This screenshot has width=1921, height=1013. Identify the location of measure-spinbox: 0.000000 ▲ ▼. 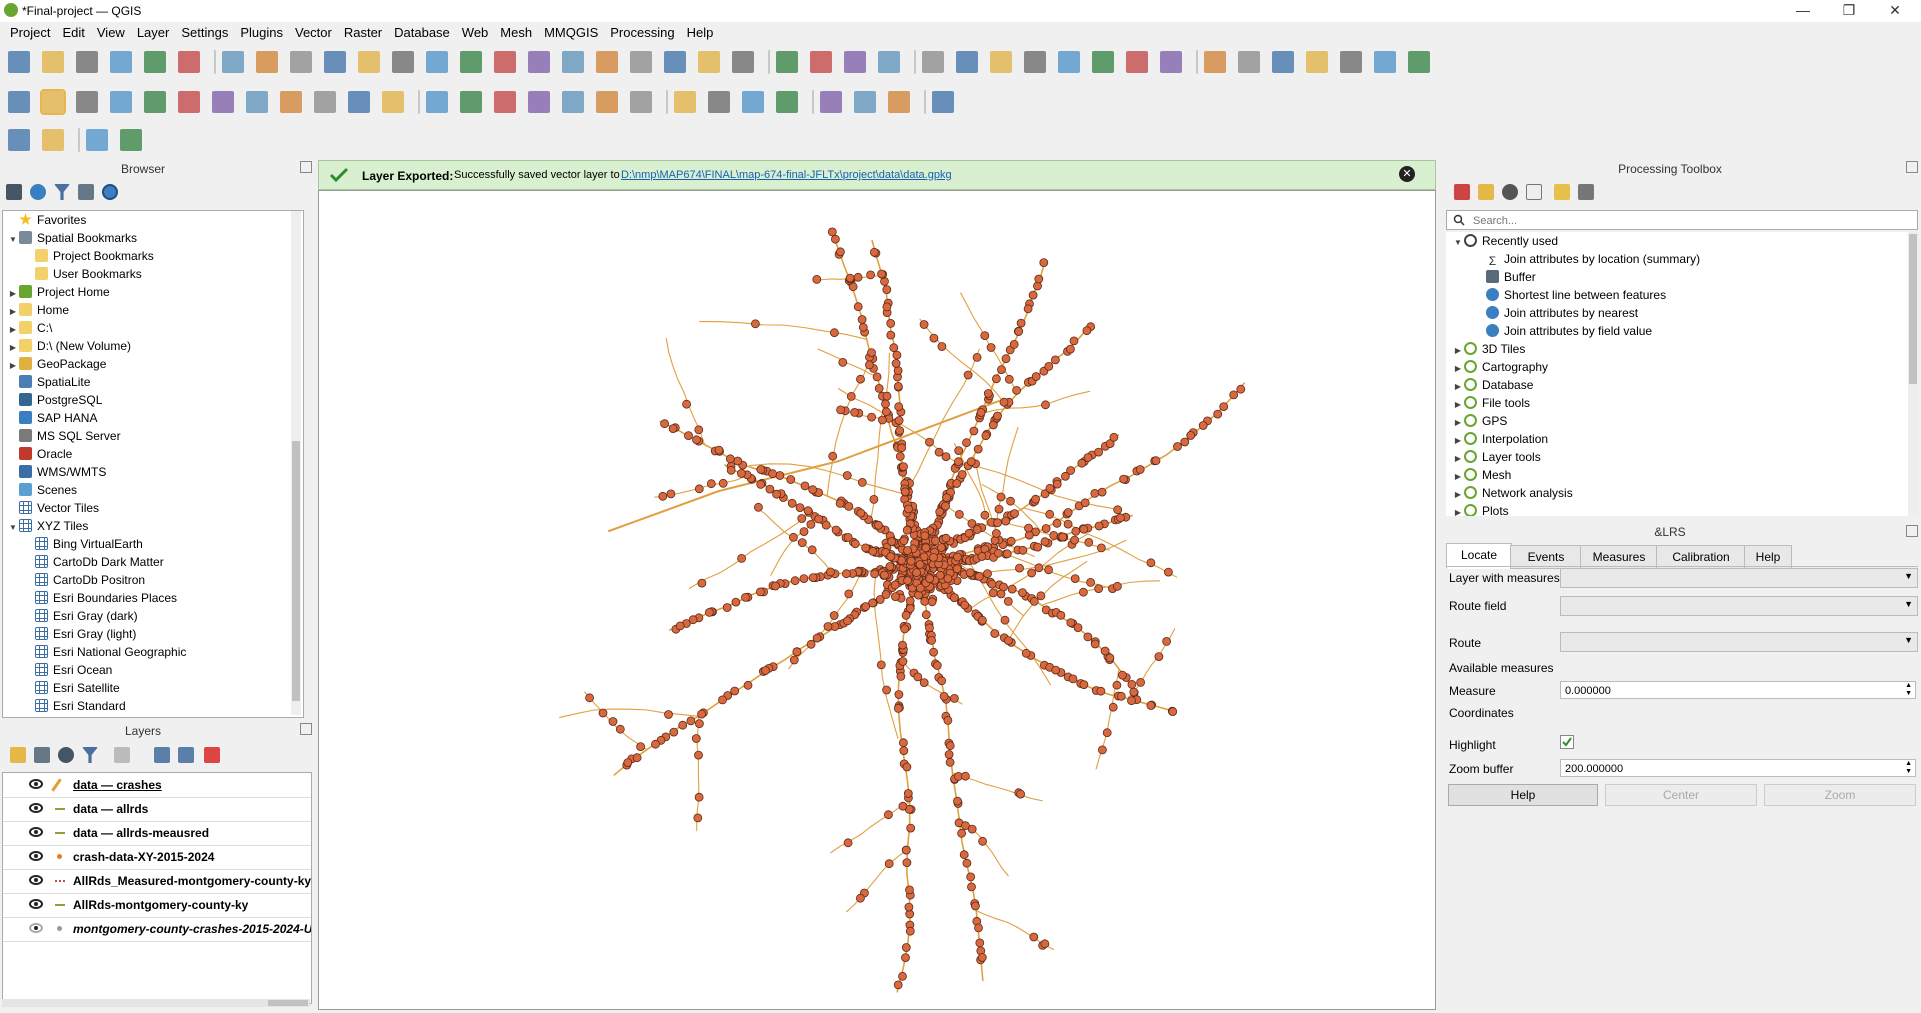
(1738, 690).